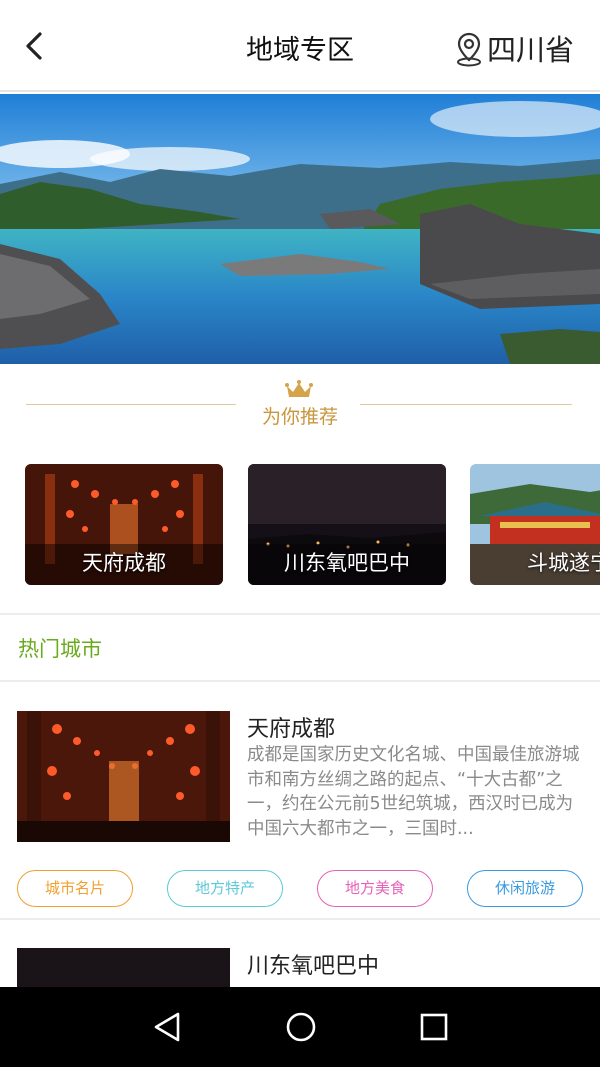 The image size is (600, 1067). I want to click on city-name: 天府成都, so click(291, 729).